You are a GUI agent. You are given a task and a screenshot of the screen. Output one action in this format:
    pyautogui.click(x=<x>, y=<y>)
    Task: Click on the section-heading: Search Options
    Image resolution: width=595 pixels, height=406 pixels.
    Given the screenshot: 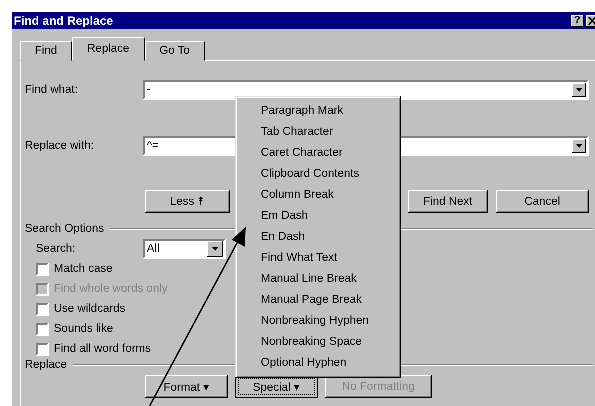 What is the action you would take?
    pyautogui.click(x=65, y=229)
    